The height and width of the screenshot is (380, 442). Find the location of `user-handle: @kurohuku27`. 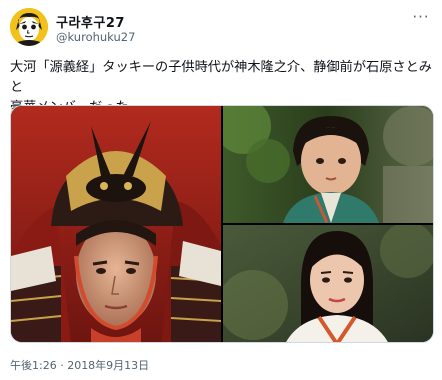

user-handle: @kurohuku27 is located at coordinates (95, 37).